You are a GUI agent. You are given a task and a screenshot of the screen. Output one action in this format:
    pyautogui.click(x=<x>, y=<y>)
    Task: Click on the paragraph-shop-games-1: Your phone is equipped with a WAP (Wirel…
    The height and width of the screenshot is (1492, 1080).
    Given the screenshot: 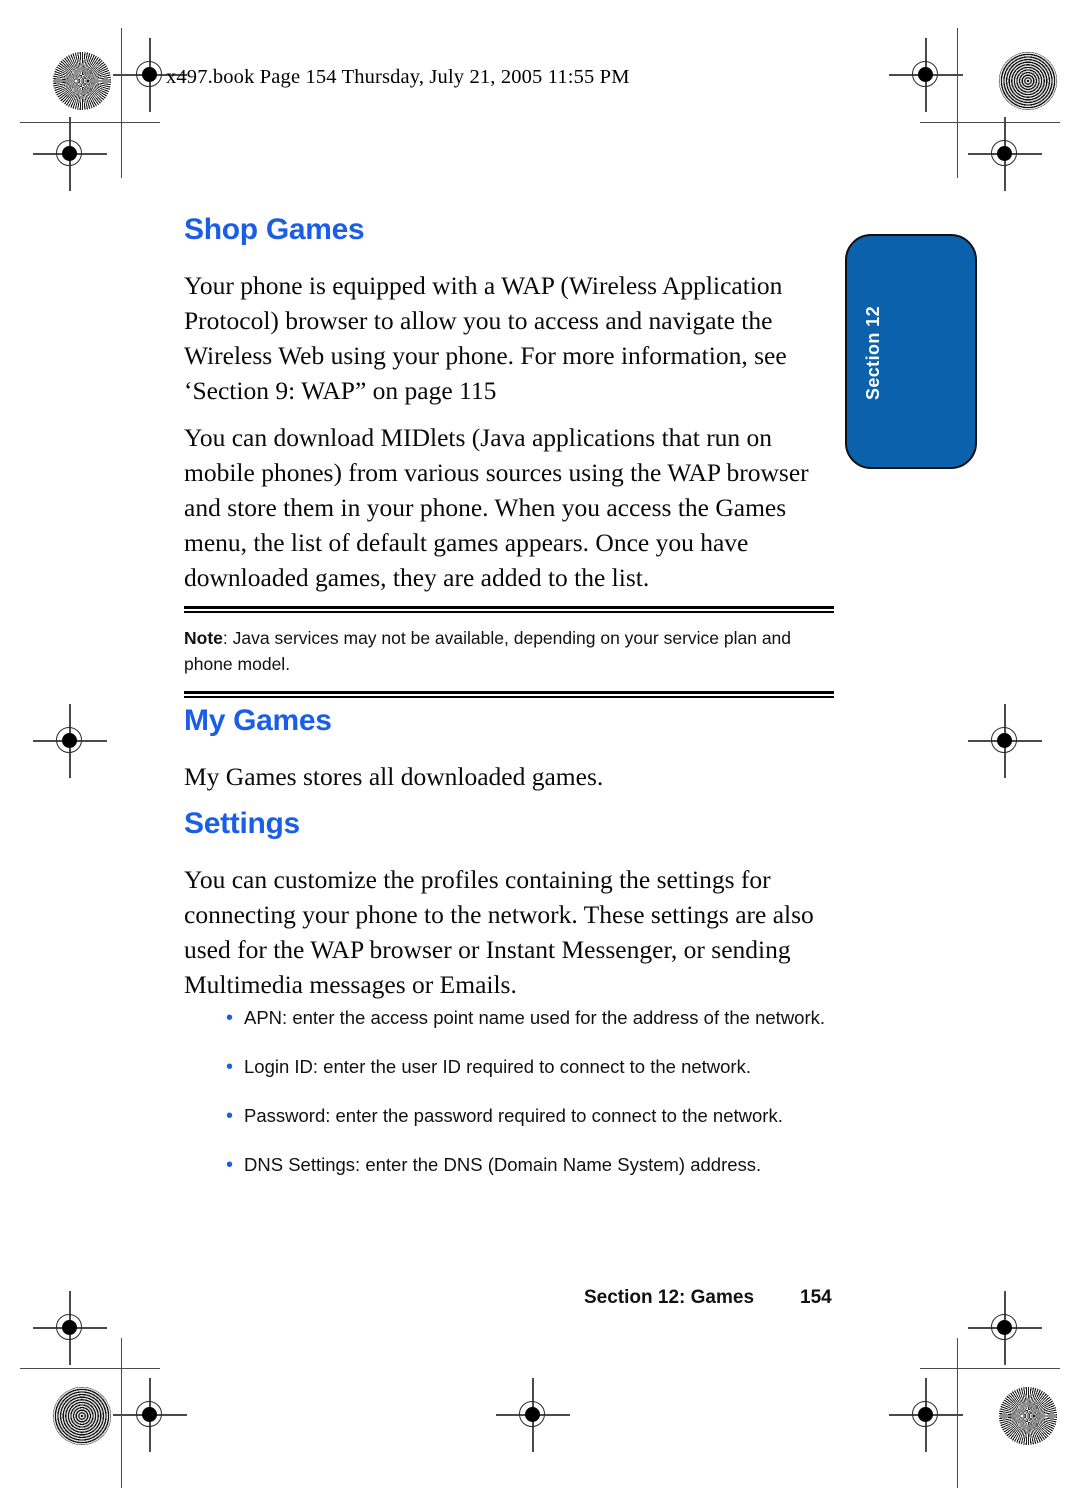 What is the action you would take?
    pyautogui.click(x=485, y=337)
    